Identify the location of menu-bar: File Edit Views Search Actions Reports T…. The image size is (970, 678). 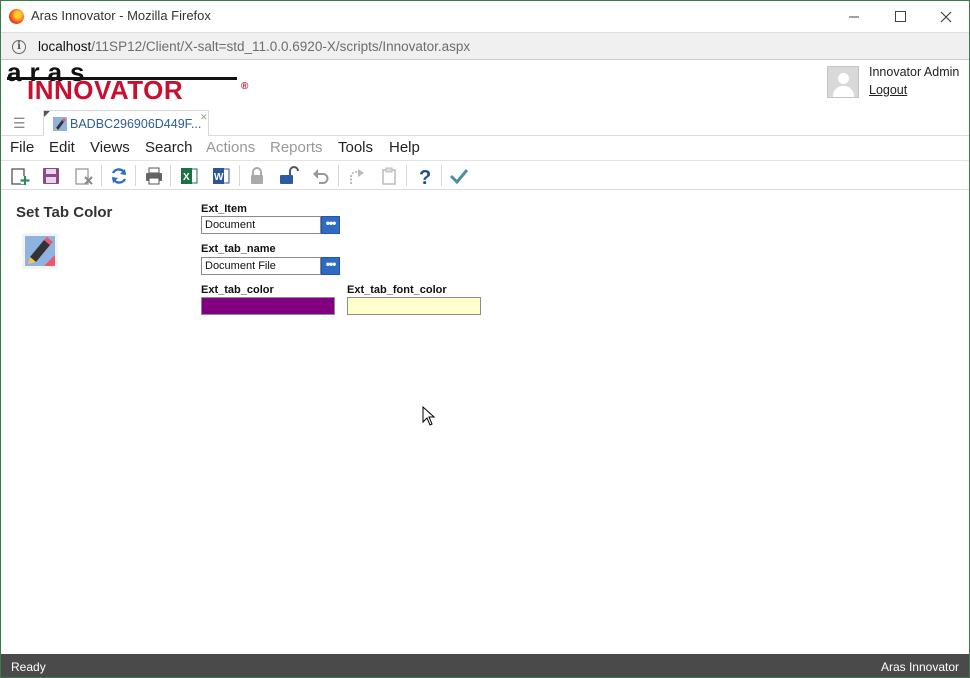
(485, 148).